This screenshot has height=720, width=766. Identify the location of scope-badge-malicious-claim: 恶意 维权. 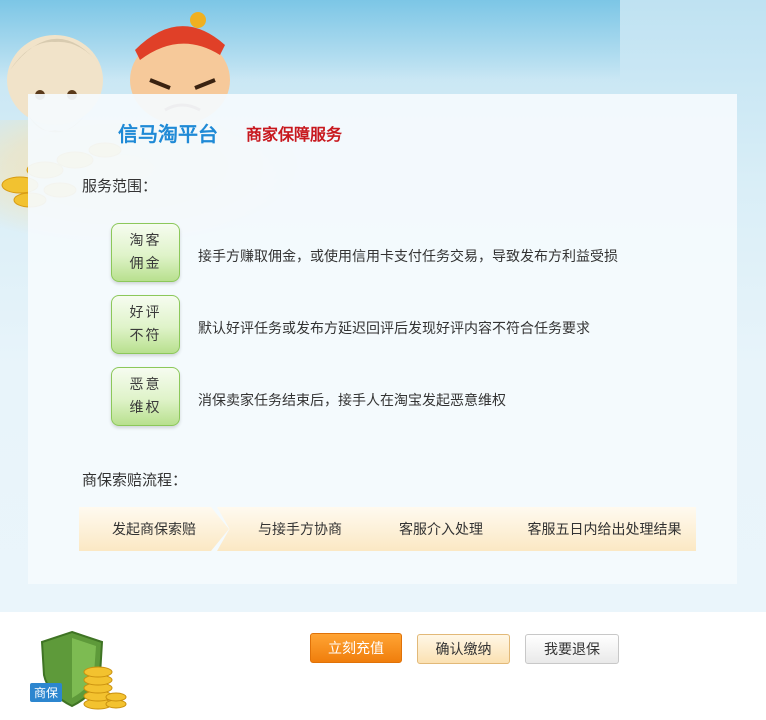
(145, 396).